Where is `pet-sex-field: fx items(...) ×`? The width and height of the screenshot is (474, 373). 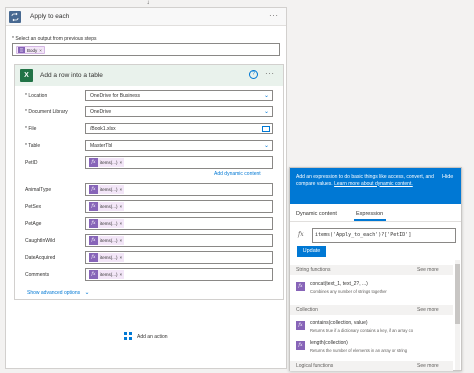 pet-sex-field: fx items(...) × is located at coordinates (179, 206).